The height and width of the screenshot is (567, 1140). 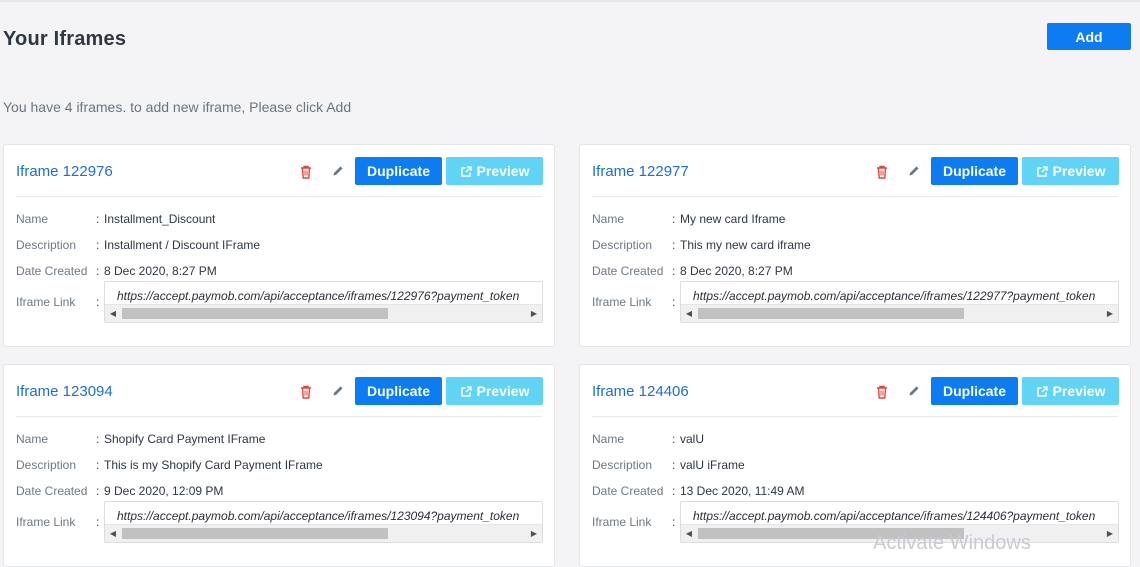 What do you see at coordinates (692, 439) in the screenshot?
I see `name-value: valU` at bounding box center [692, 439].